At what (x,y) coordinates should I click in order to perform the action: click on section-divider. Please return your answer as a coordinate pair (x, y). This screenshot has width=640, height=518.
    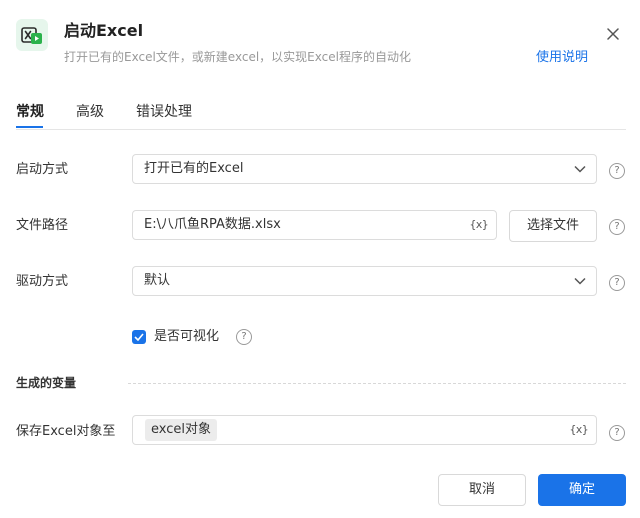
    Looking at the image, I should click on (377, 383).